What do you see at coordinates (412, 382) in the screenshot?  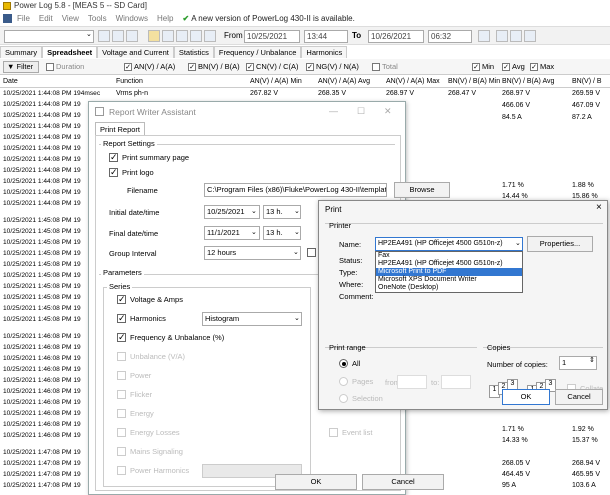 I see `pages-from-input` at bounding box center [412, 382].